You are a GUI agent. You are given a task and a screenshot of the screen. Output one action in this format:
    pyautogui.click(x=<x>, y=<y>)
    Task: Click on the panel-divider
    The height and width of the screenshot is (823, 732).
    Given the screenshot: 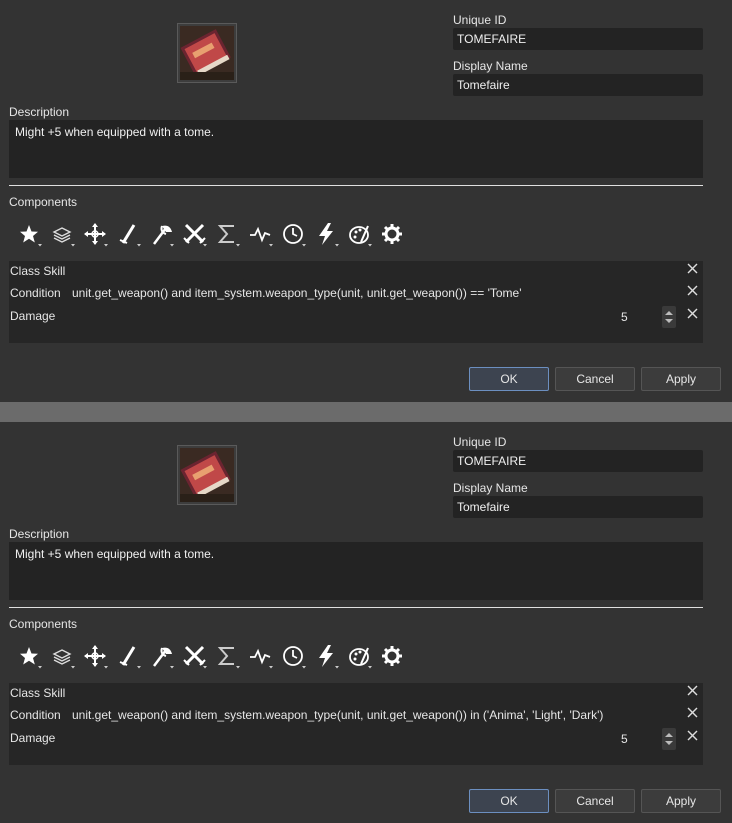 What is the action you would take?
    pyautogui.click(x=366, y=412)
    